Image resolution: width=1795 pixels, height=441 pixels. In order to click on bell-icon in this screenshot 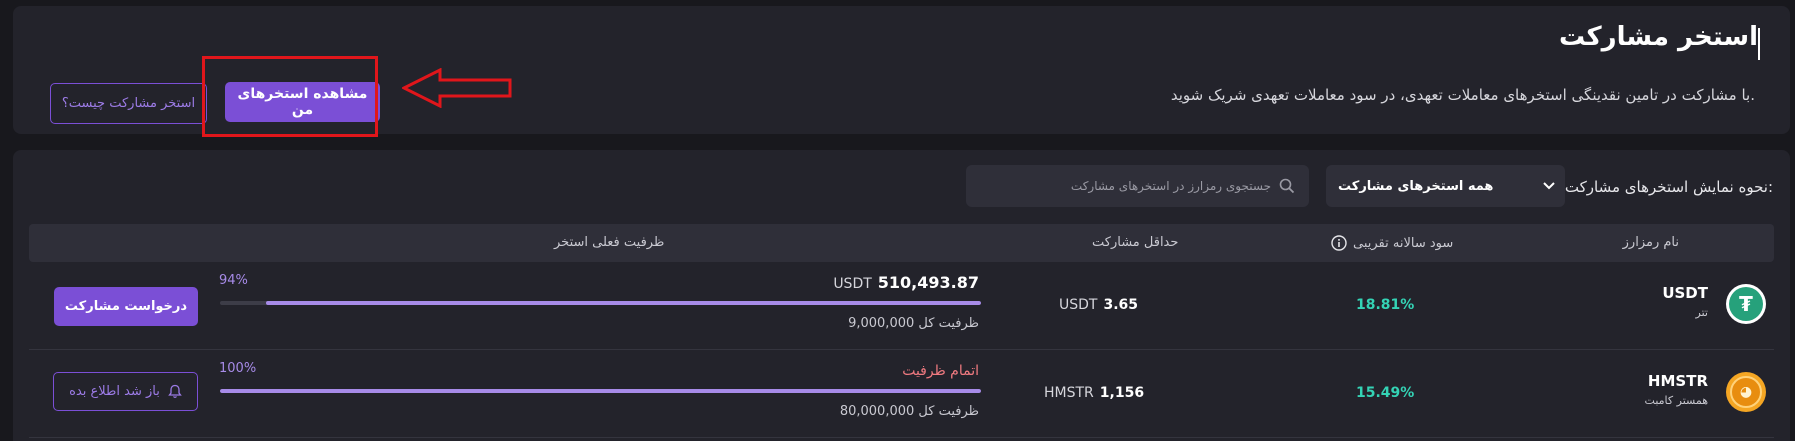, I will do `click(175, 391)`.